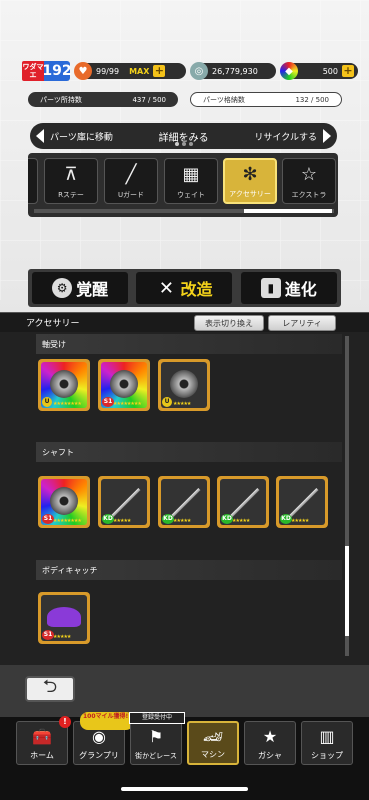 The width and height of the screenshot is (369, 800). What do you see at coordinates (235, 71) in the screenshot?
I see `money-value: 26,779,930` at bounding box center [235, 71].